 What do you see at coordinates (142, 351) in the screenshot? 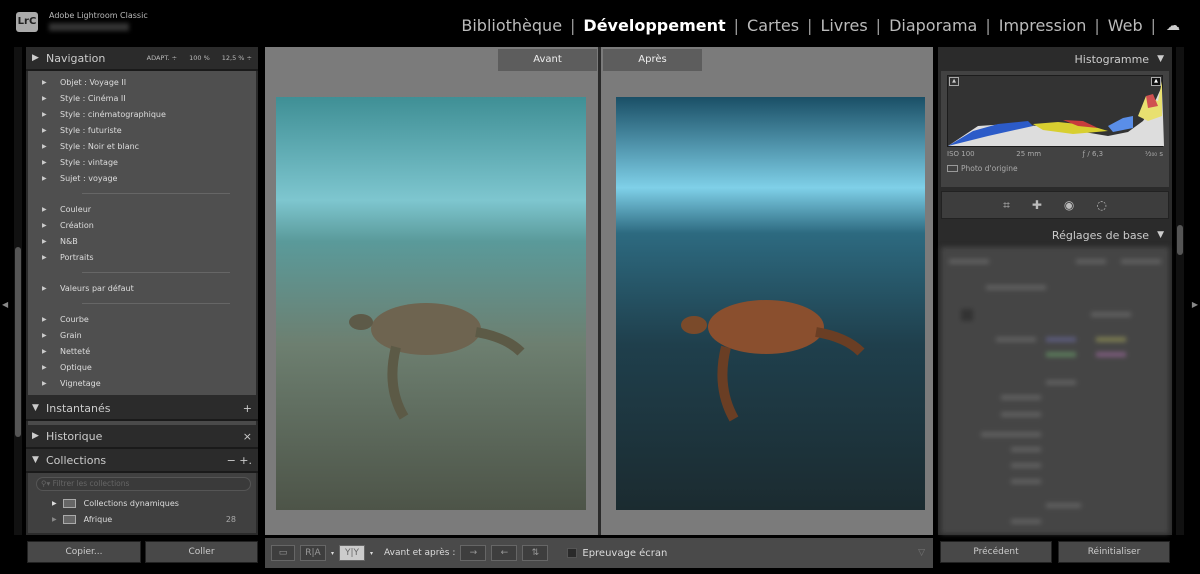
I see `preset-group: ▶ Netteté` at bounding box center [142, 351].